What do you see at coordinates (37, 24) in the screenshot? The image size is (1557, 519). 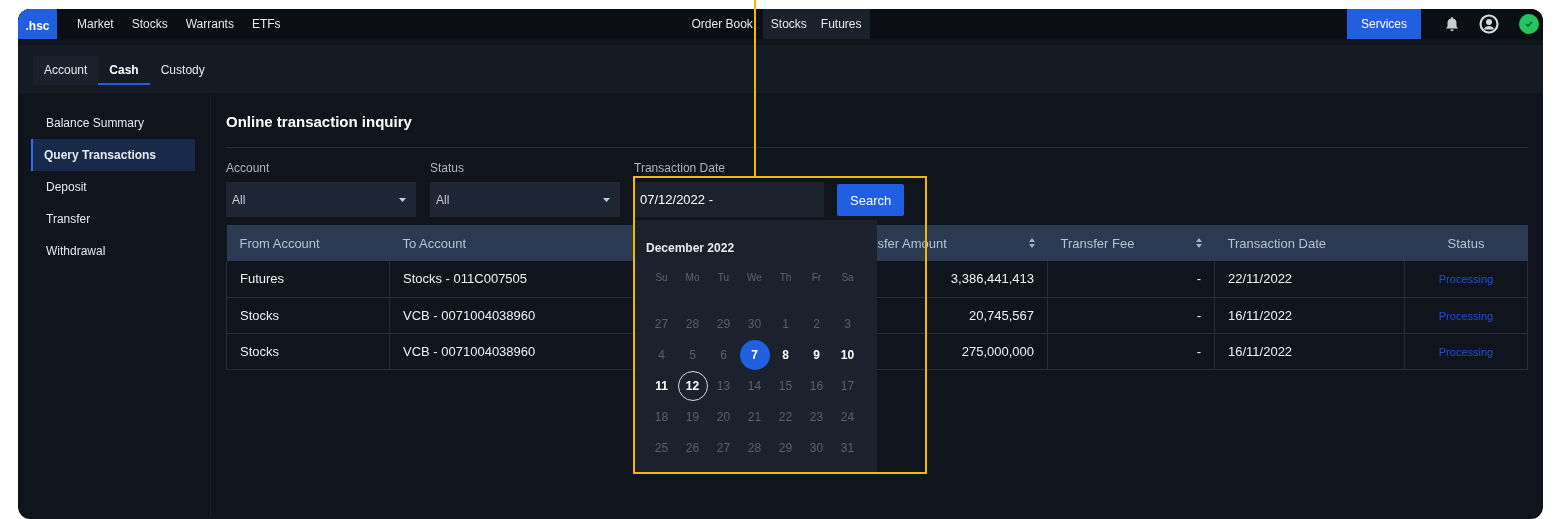 I see `logo: .hsc` at bounding box center [37, 24].